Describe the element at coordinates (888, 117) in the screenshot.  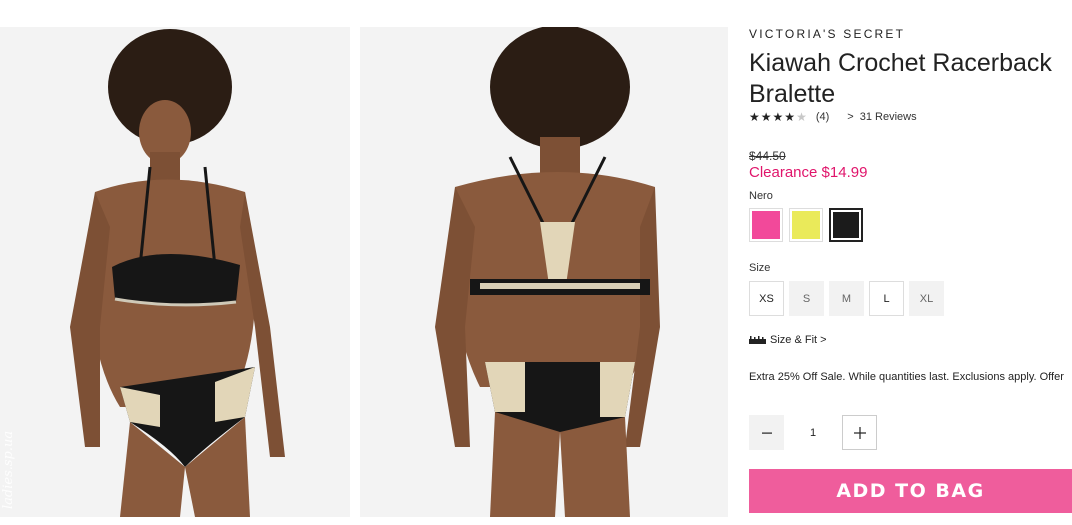
I see `reviews-link: 31 Reviews` at that location.